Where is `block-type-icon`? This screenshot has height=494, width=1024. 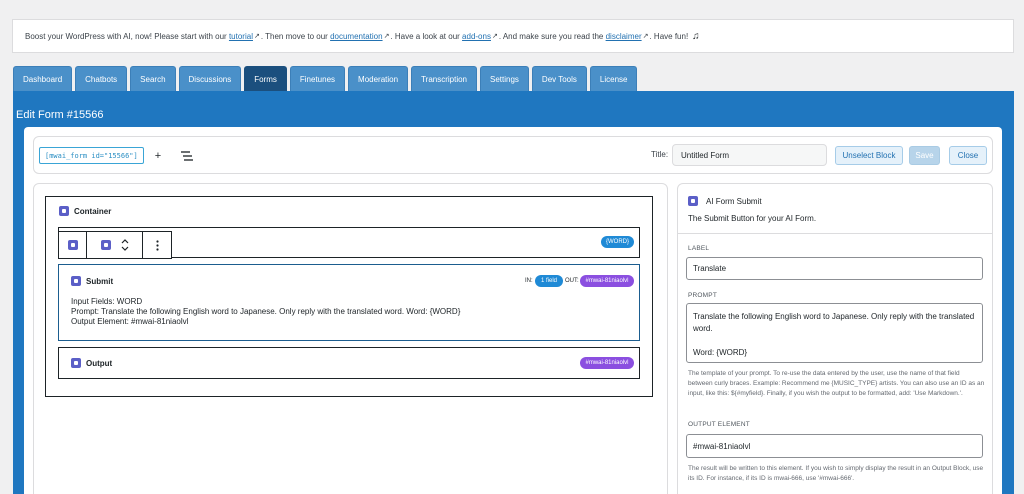
block-type-icon is located at coordinates (72, 245).